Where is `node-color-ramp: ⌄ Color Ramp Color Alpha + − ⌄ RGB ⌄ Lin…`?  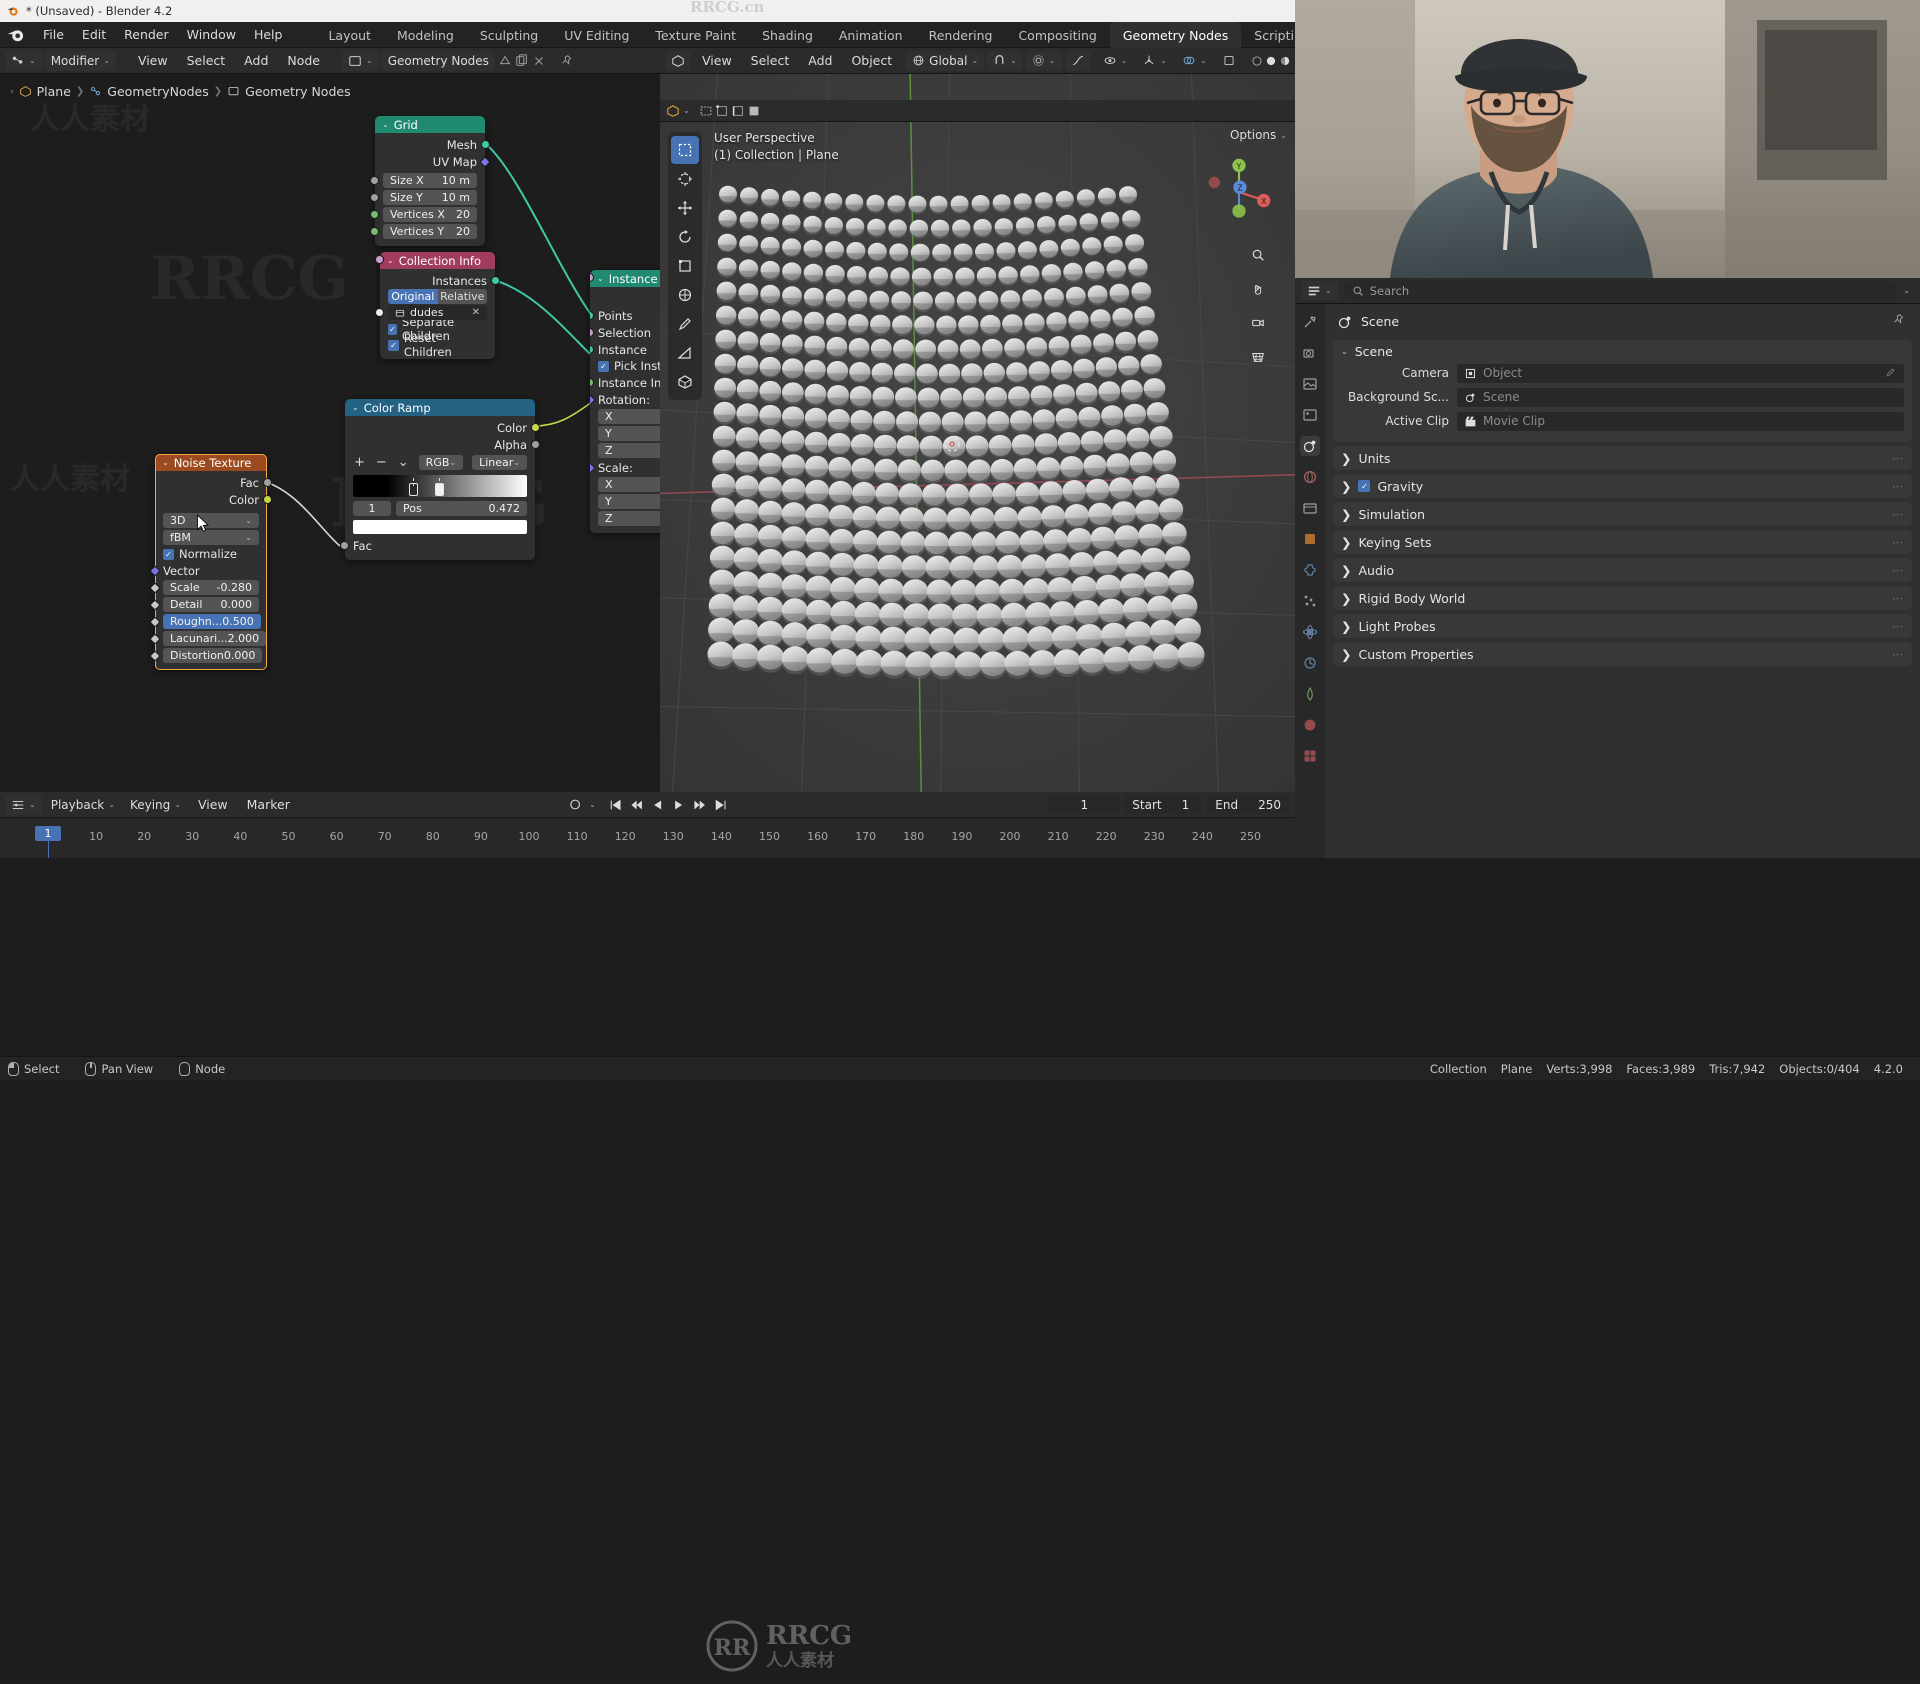
node-color-ramp: ⌄ Color Ramp Color Alpha + − ⌄ RGB ⌄ Lin… is located at coordinates (440, 479).